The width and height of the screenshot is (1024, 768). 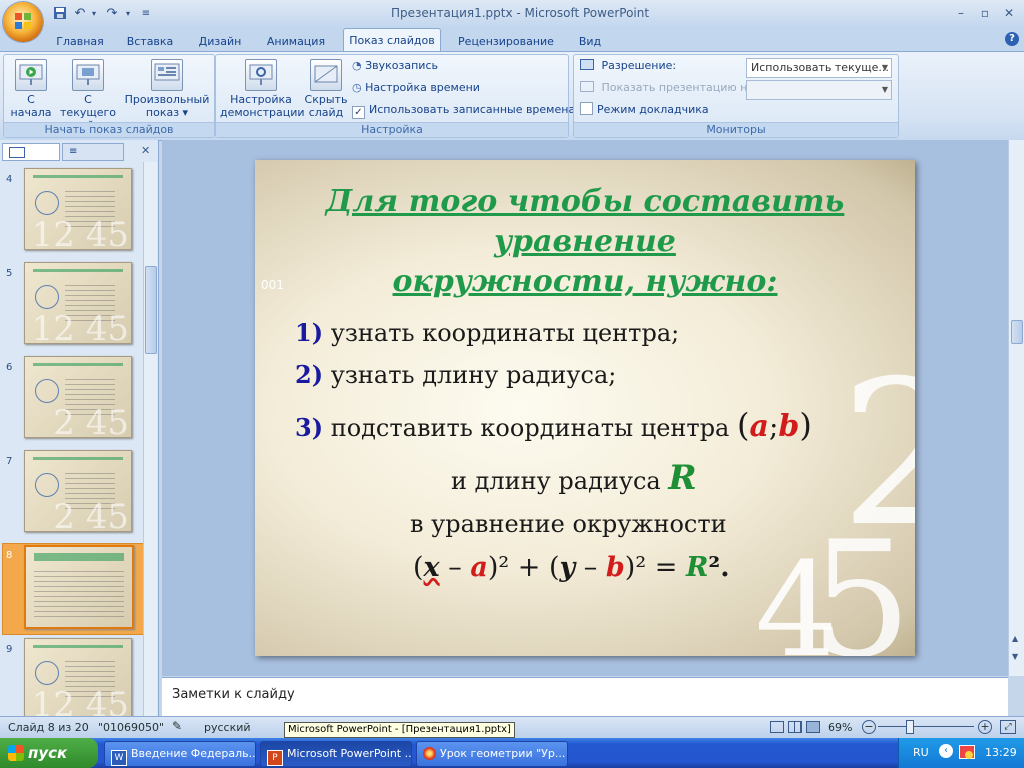 What do you see at coordinates (17, 152) in the screenshot?
I see `slides-tab-icon` at bounding box center [17, 152].